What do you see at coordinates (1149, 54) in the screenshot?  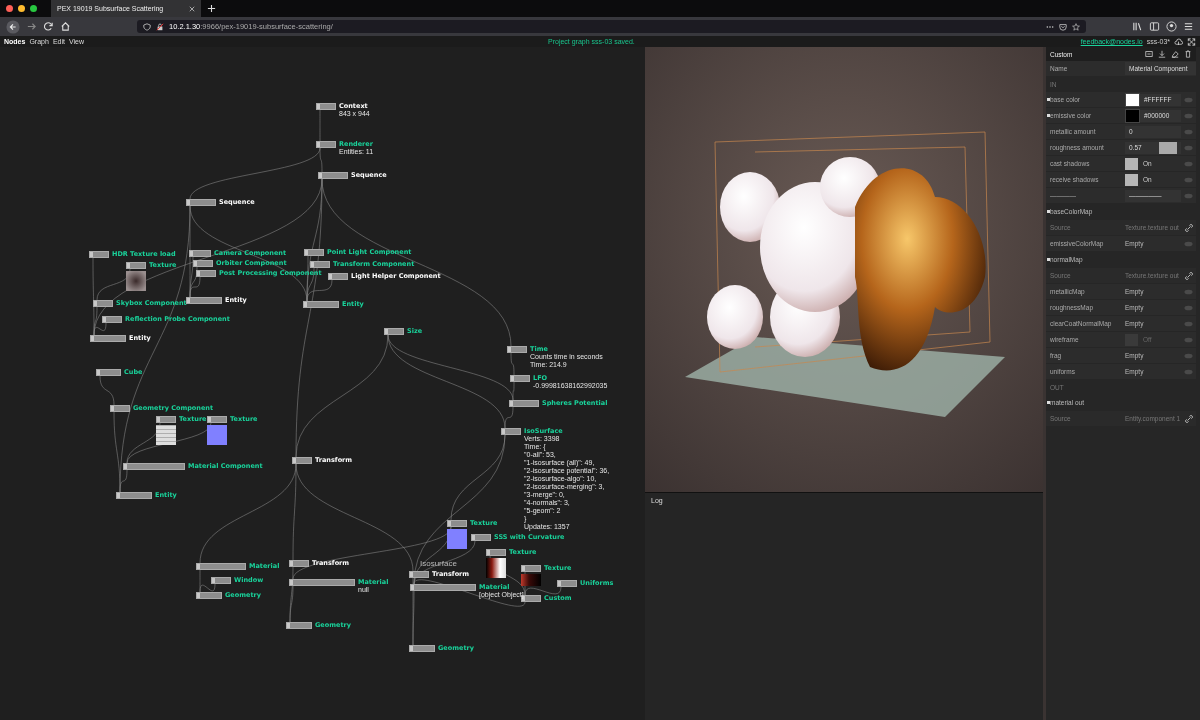 I see `frame-icon` at bounding box center [1149, 54].